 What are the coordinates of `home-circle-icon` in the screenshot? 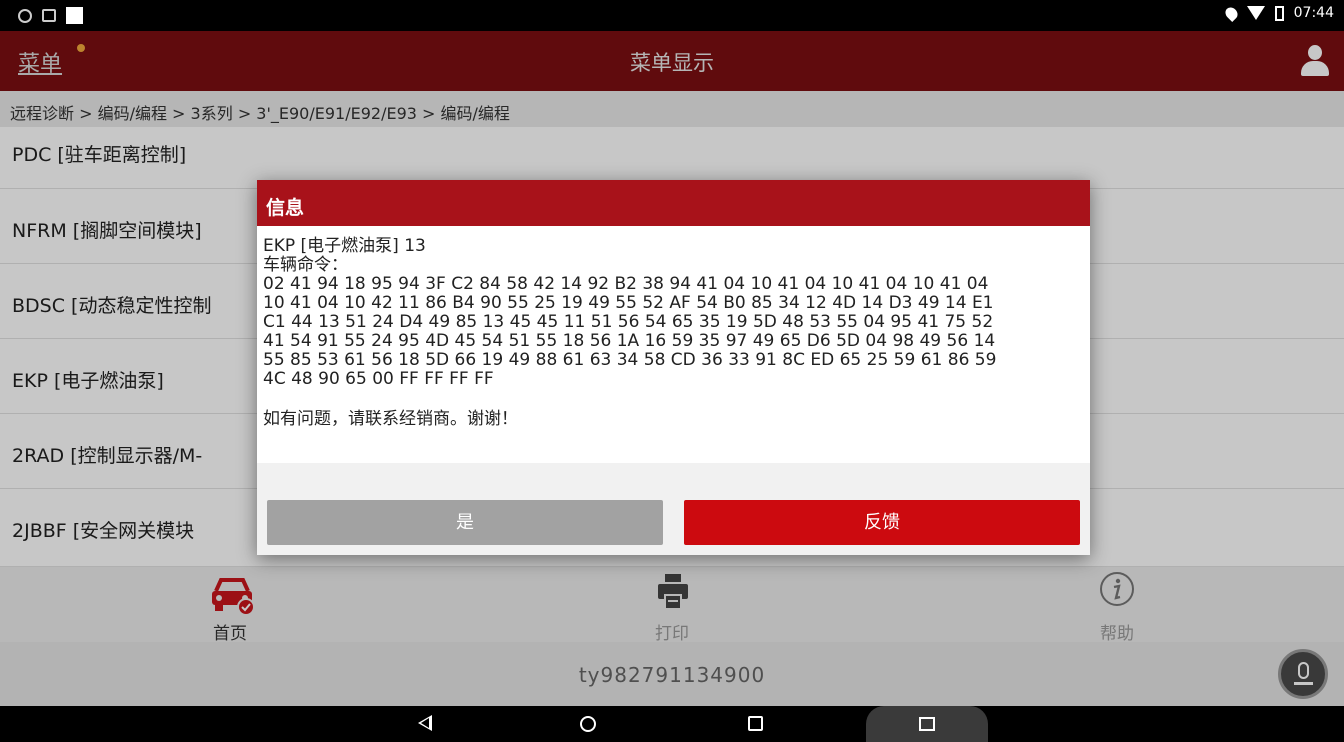 It's located at (588, 724).